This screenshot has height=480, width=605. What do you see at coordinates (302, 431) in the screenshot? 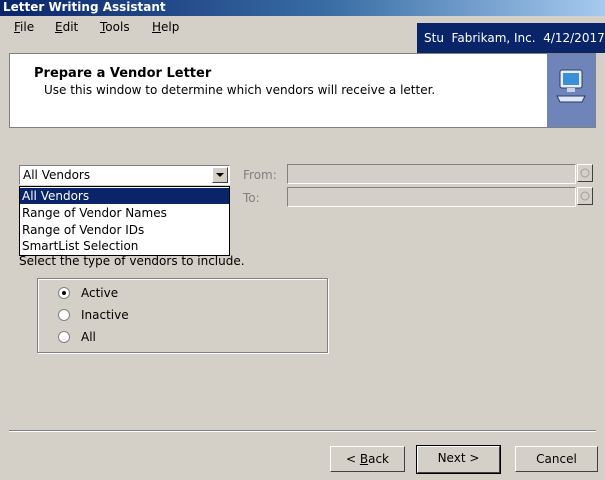
I see `footer-separator` at bounding box center [302, 431].